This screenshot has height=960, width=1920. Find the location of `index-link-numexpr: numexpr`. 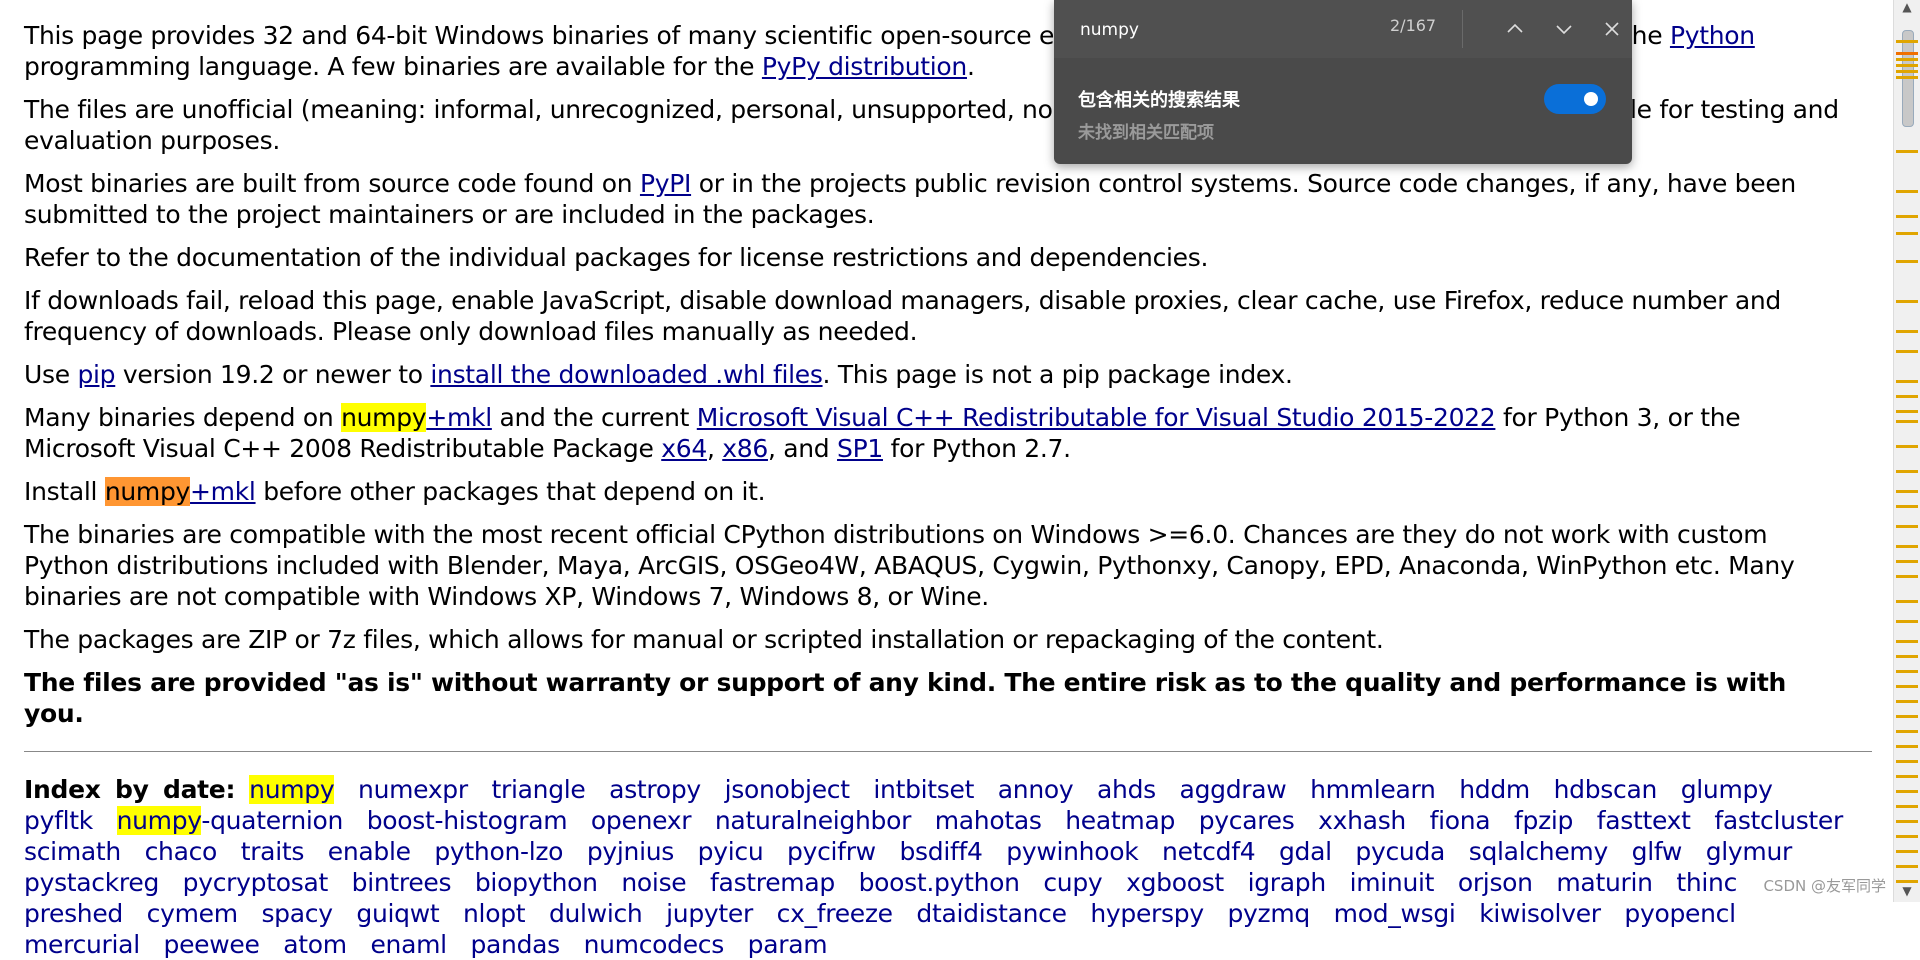

index-link-numexpr: numexpr is located at coordinates (413, 789).